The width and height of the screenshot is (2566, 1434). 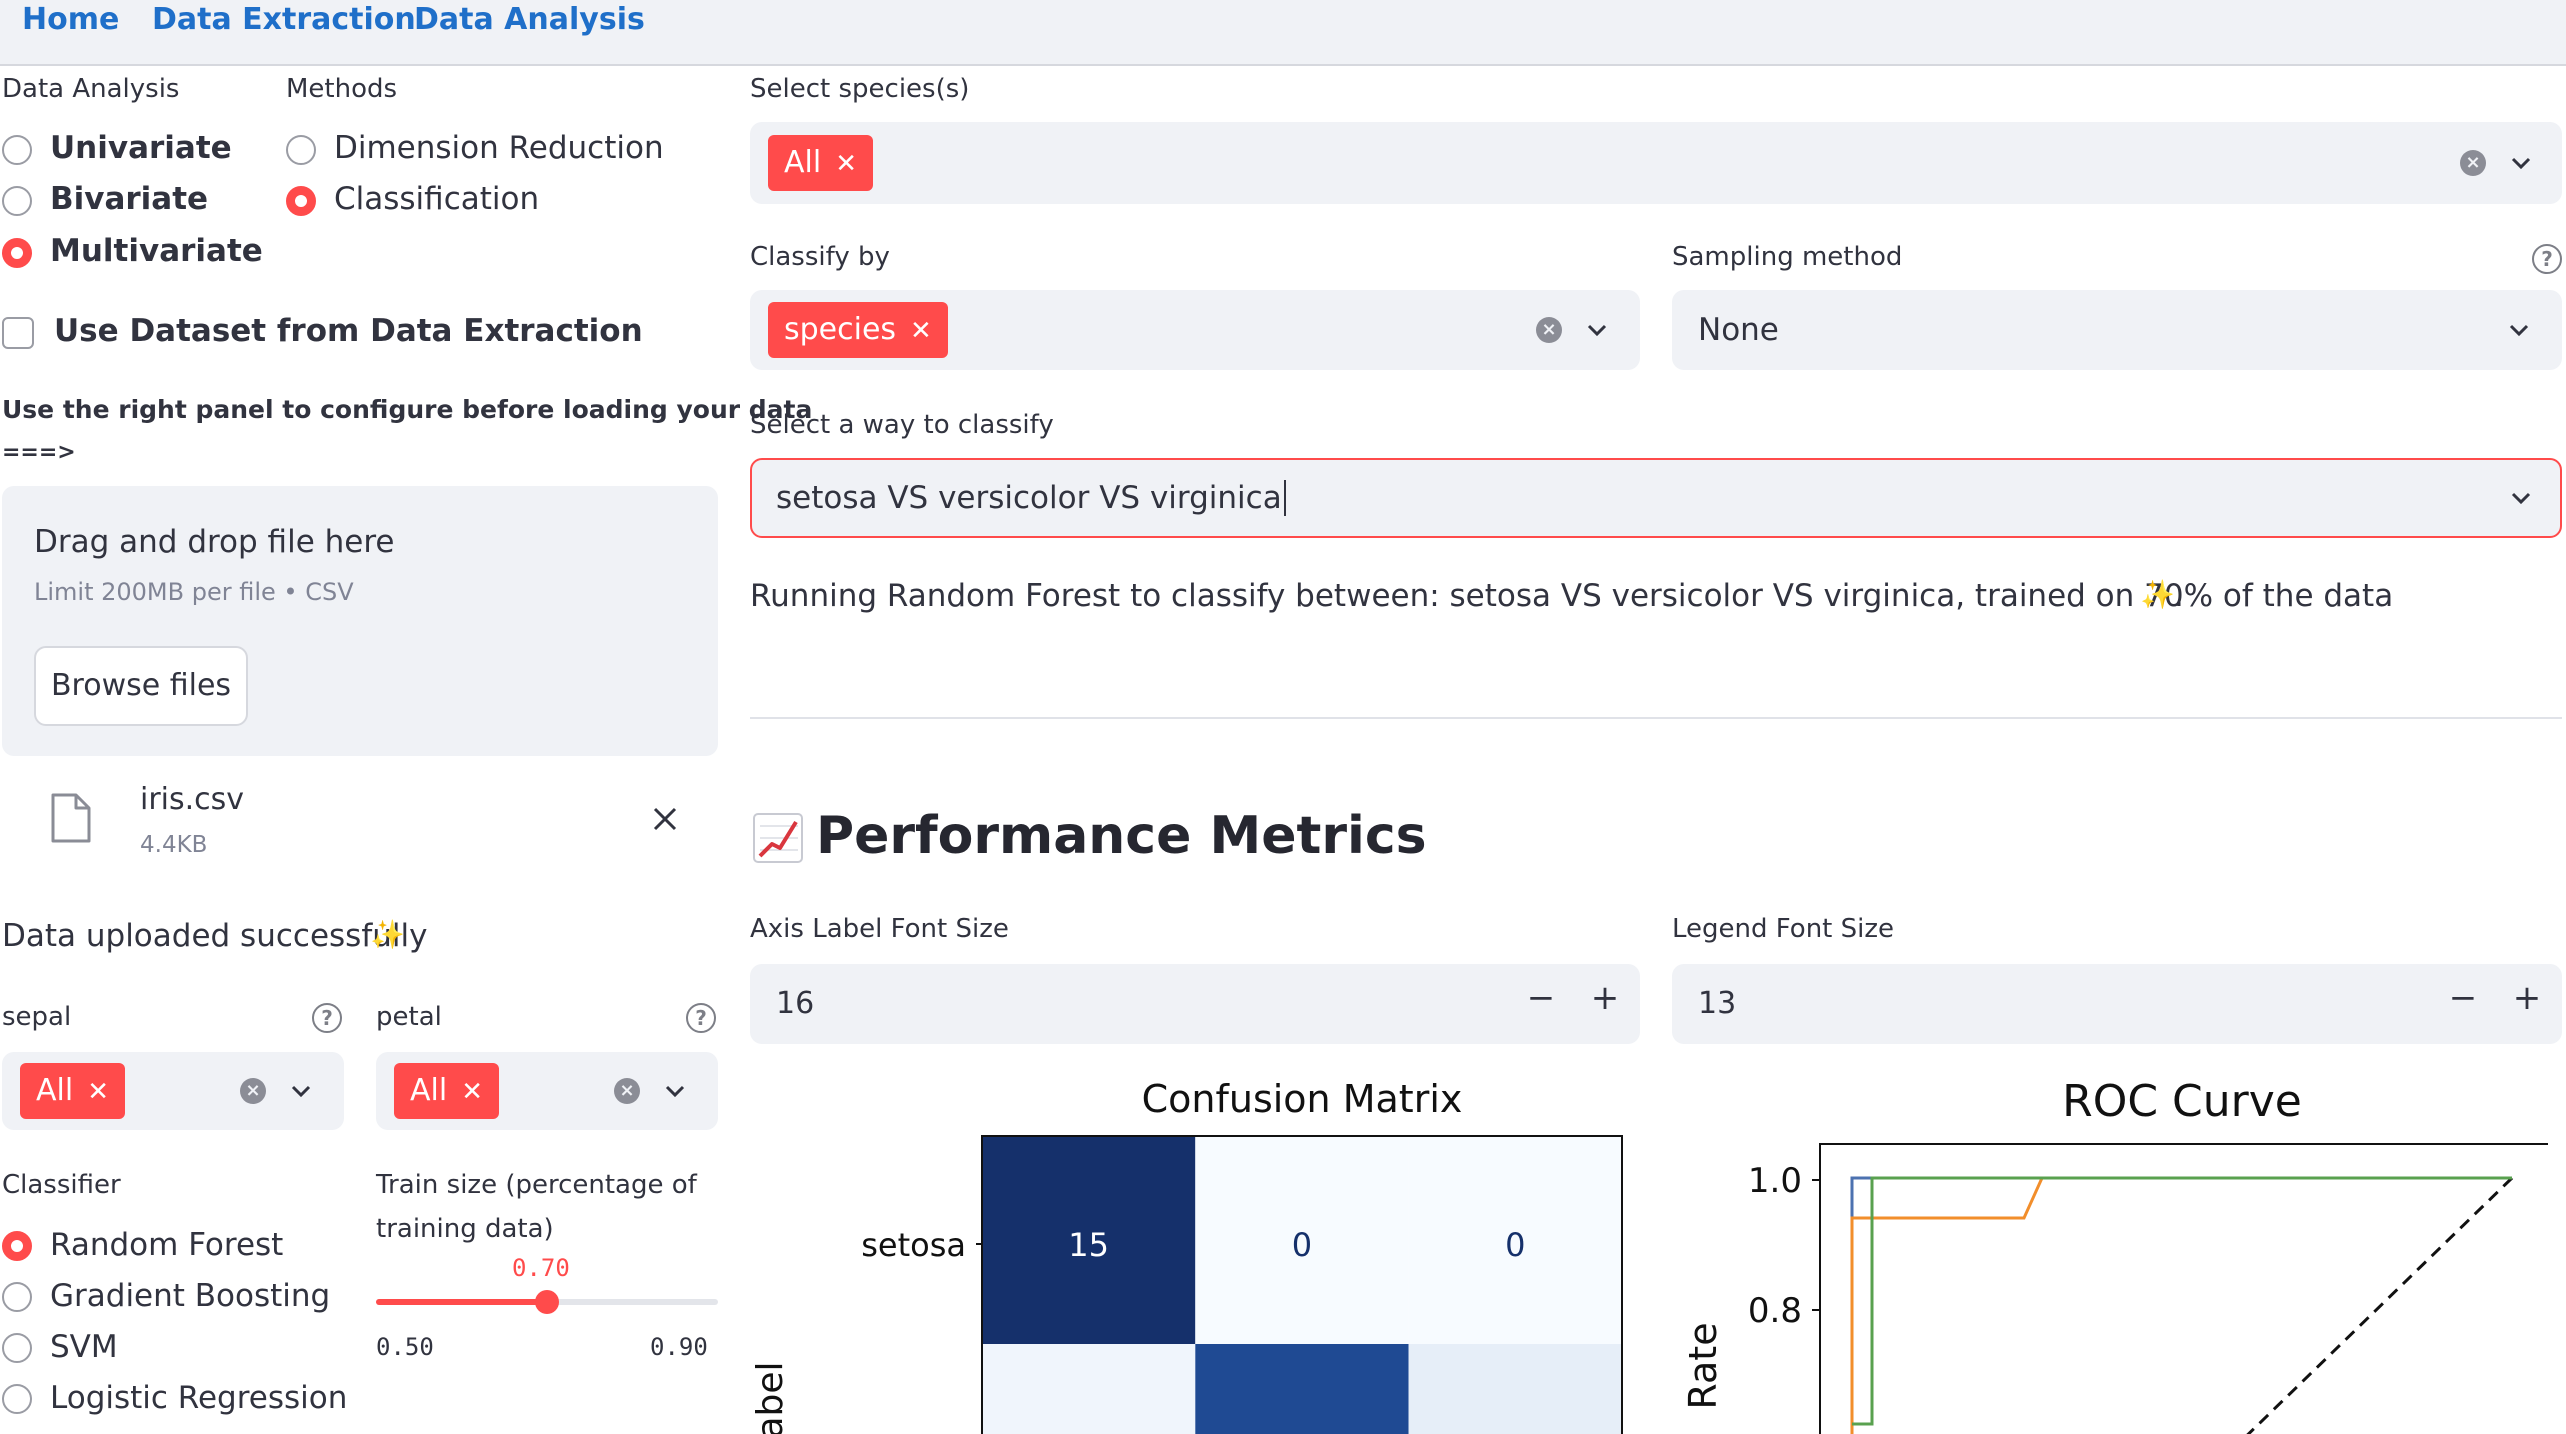 What do you see at coordinates (129, 199) in the screenshot?
I see `option-bivariate: Bivariate` at bounding box center [129, 199].